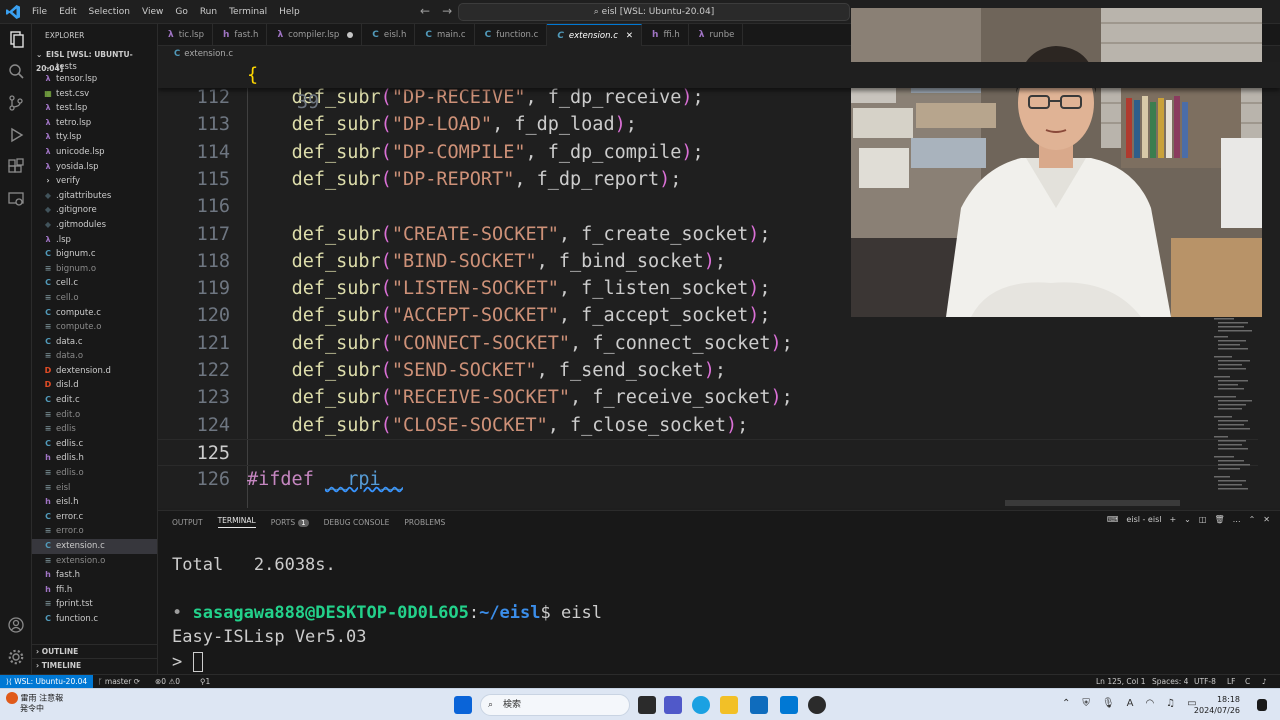 The height and width of the screenshot is (720, 1280). I want to click on menu-selection: Selection, so click(109, 12).